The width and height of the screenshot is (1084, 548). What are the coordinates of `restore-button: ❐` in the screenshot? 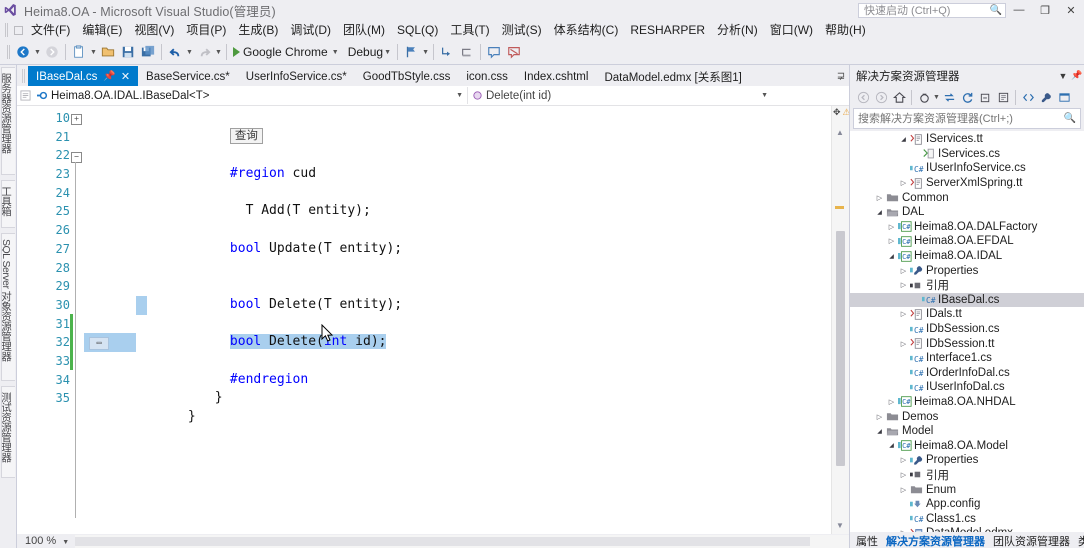 It's located at (1045, 10).